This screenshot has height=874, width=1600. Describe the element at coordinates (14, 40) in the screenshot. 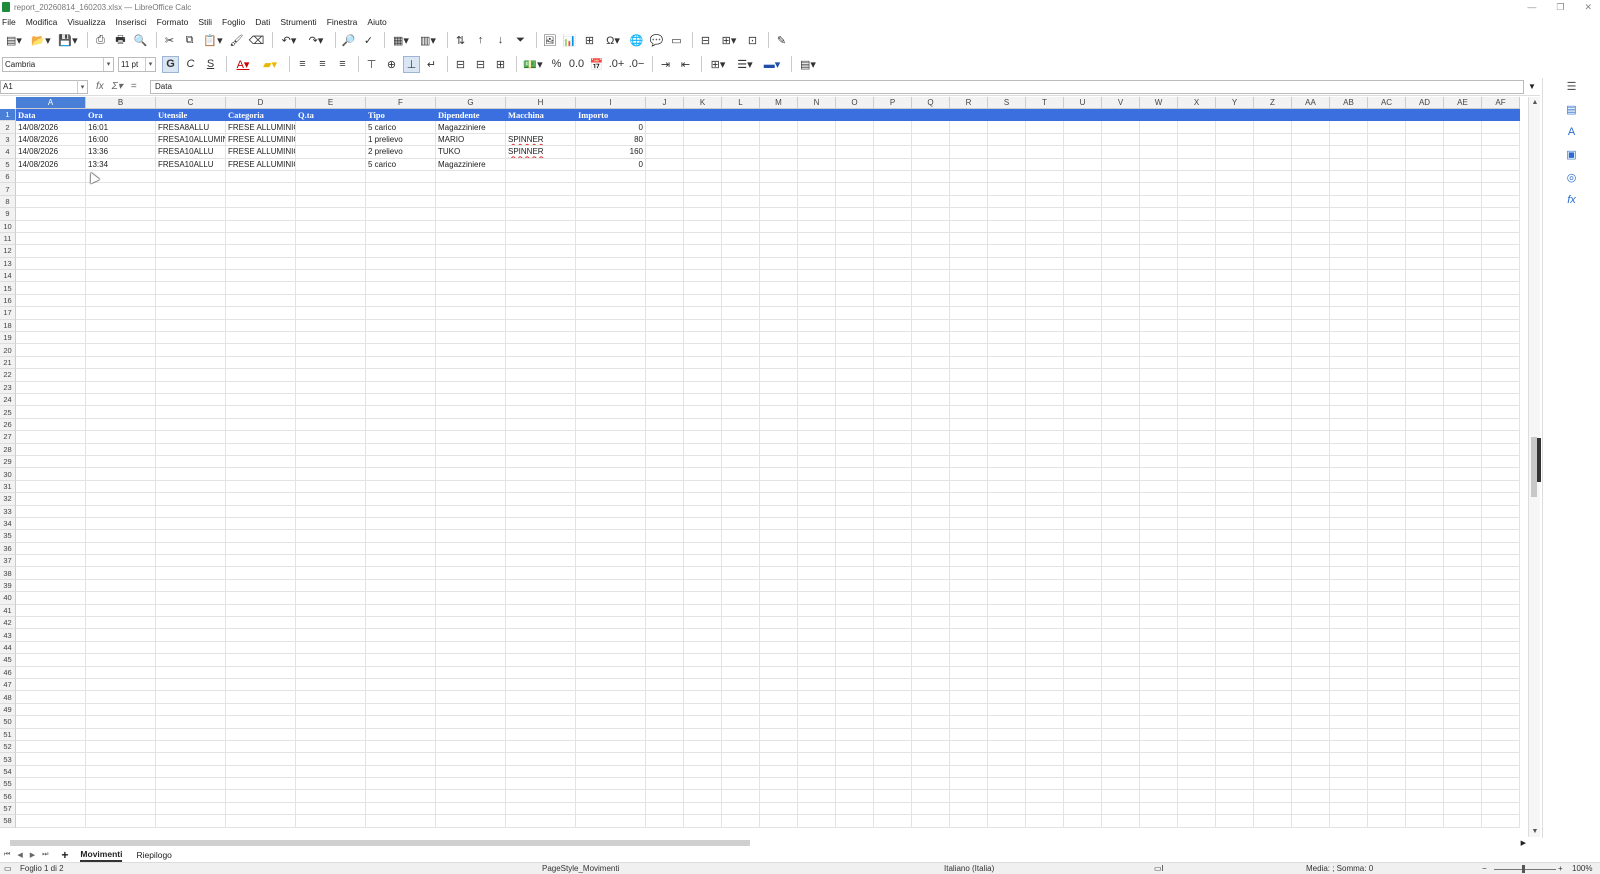

I see `new-document-icon: ▤▾` at that location.